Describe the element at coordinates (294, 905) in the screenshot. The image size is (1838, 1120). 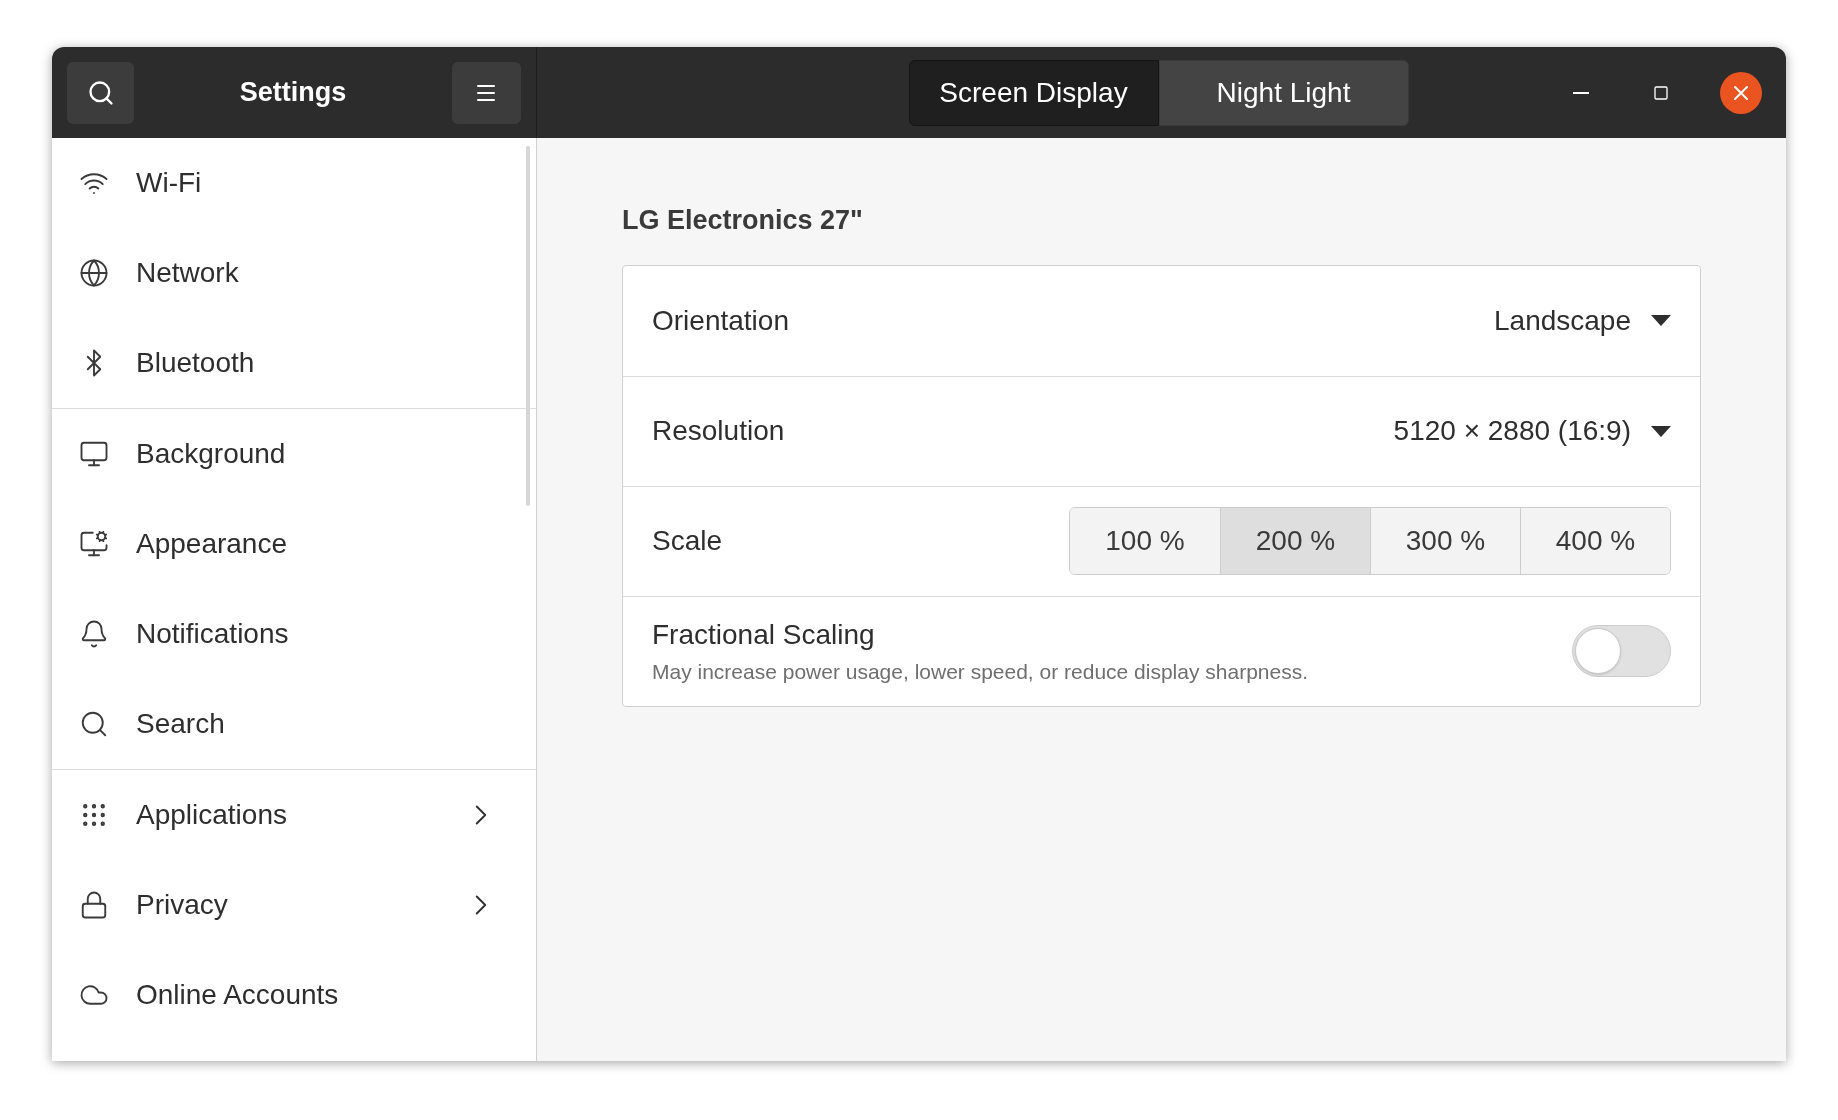
I see `sidebar-item: Privacy` at that location.